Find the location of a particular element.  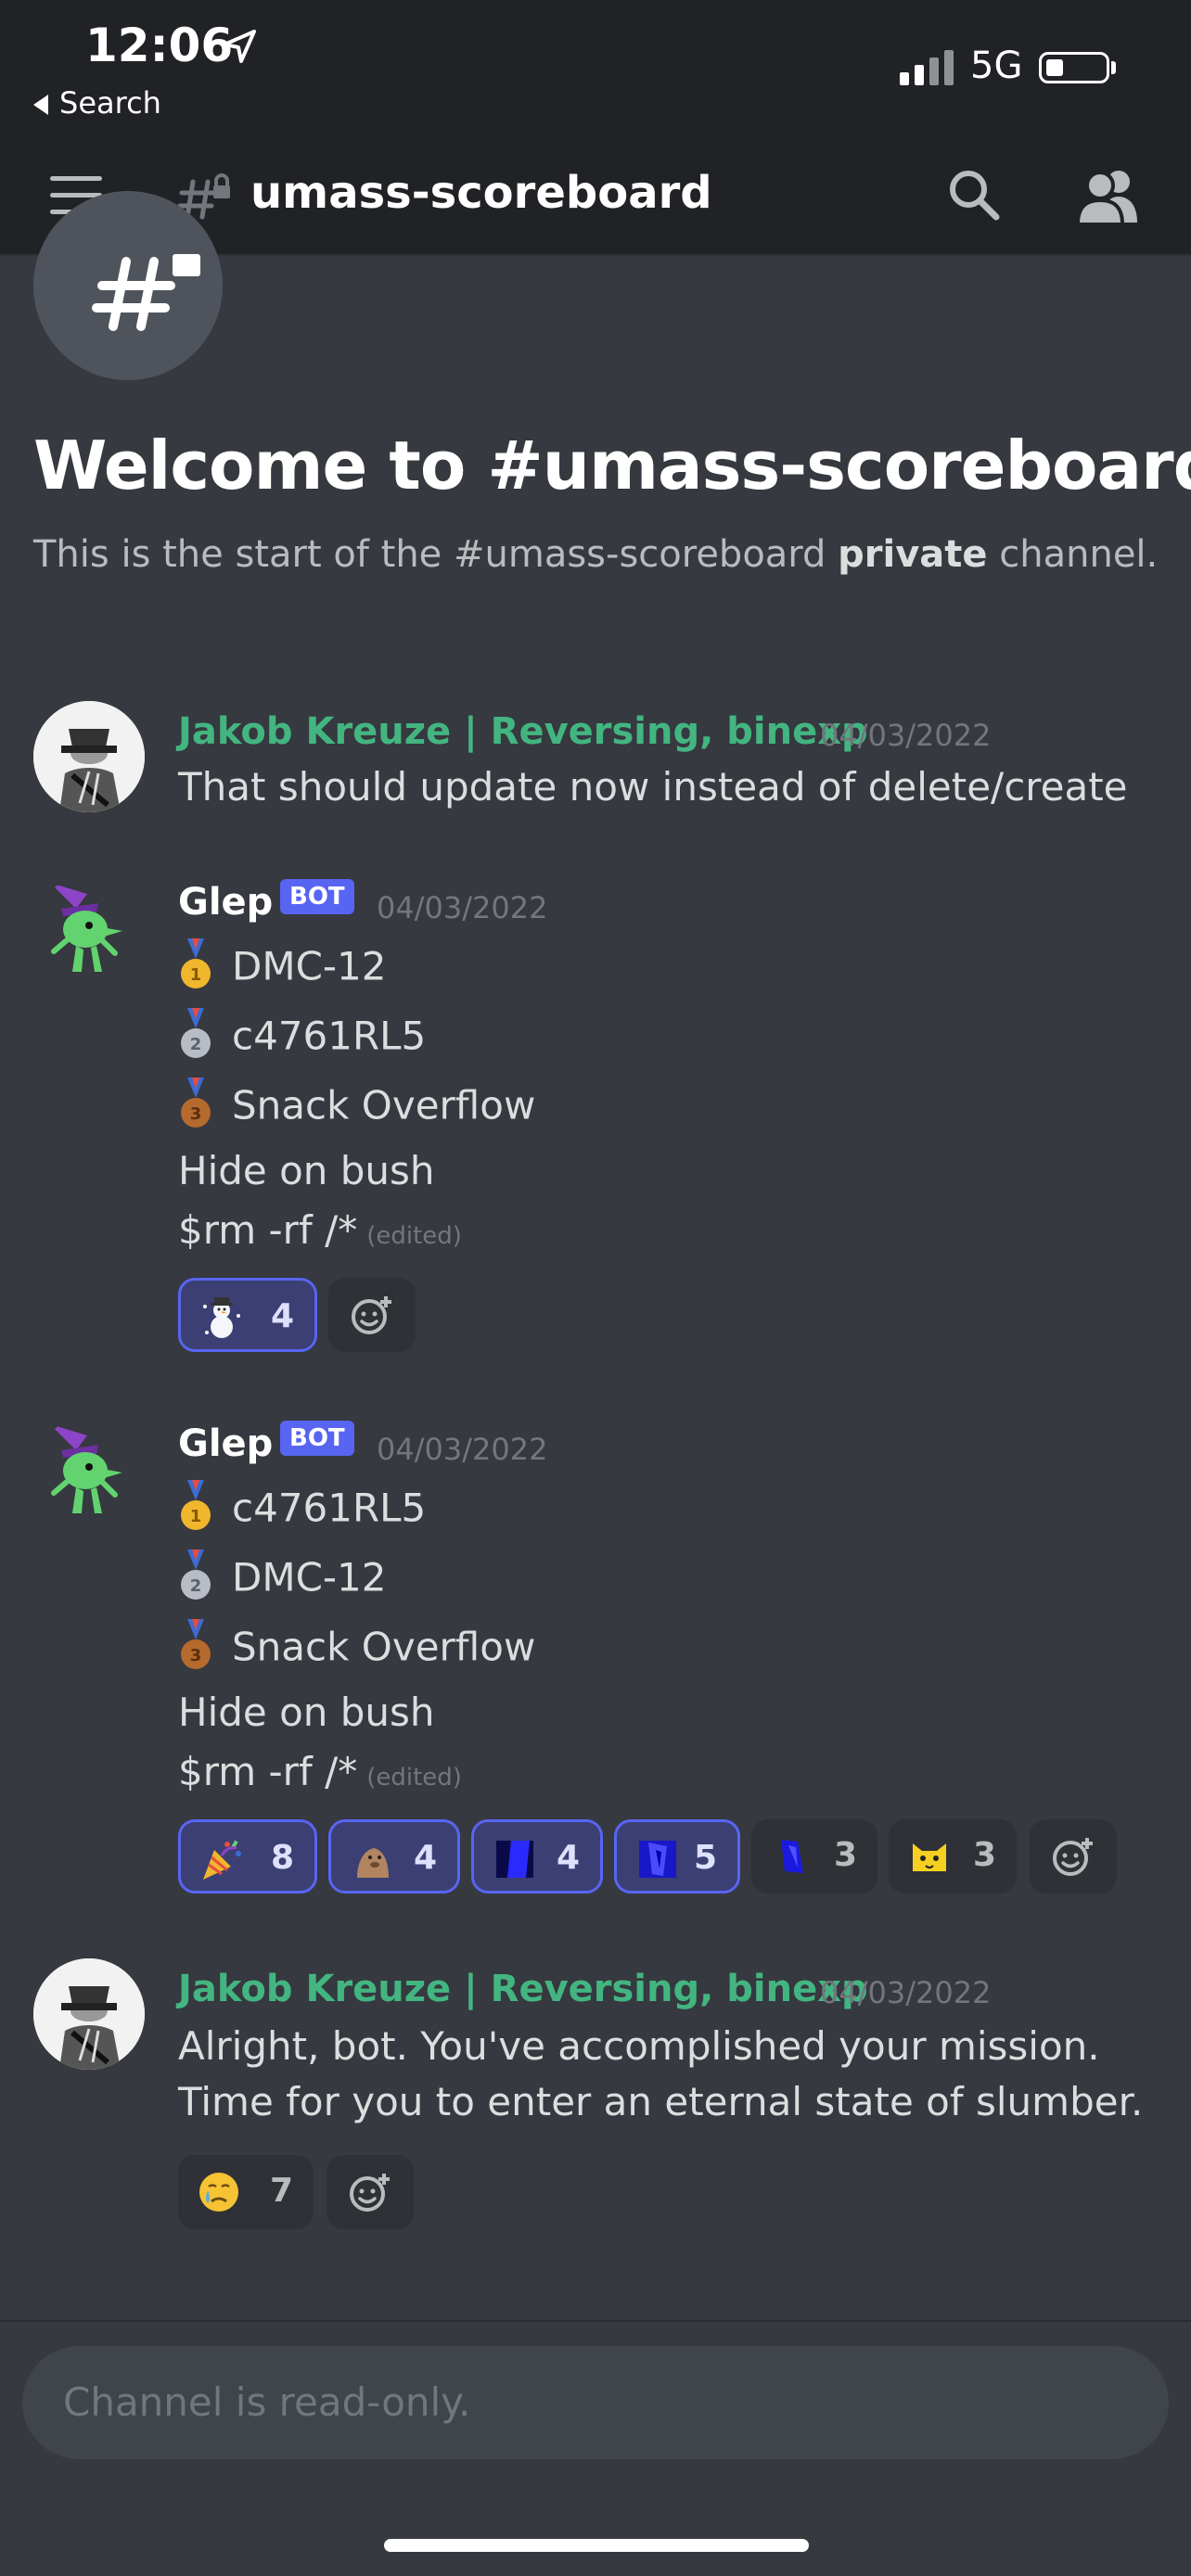

ranking-line: 2 DMC-12 is located at coordinates (283, 1578).